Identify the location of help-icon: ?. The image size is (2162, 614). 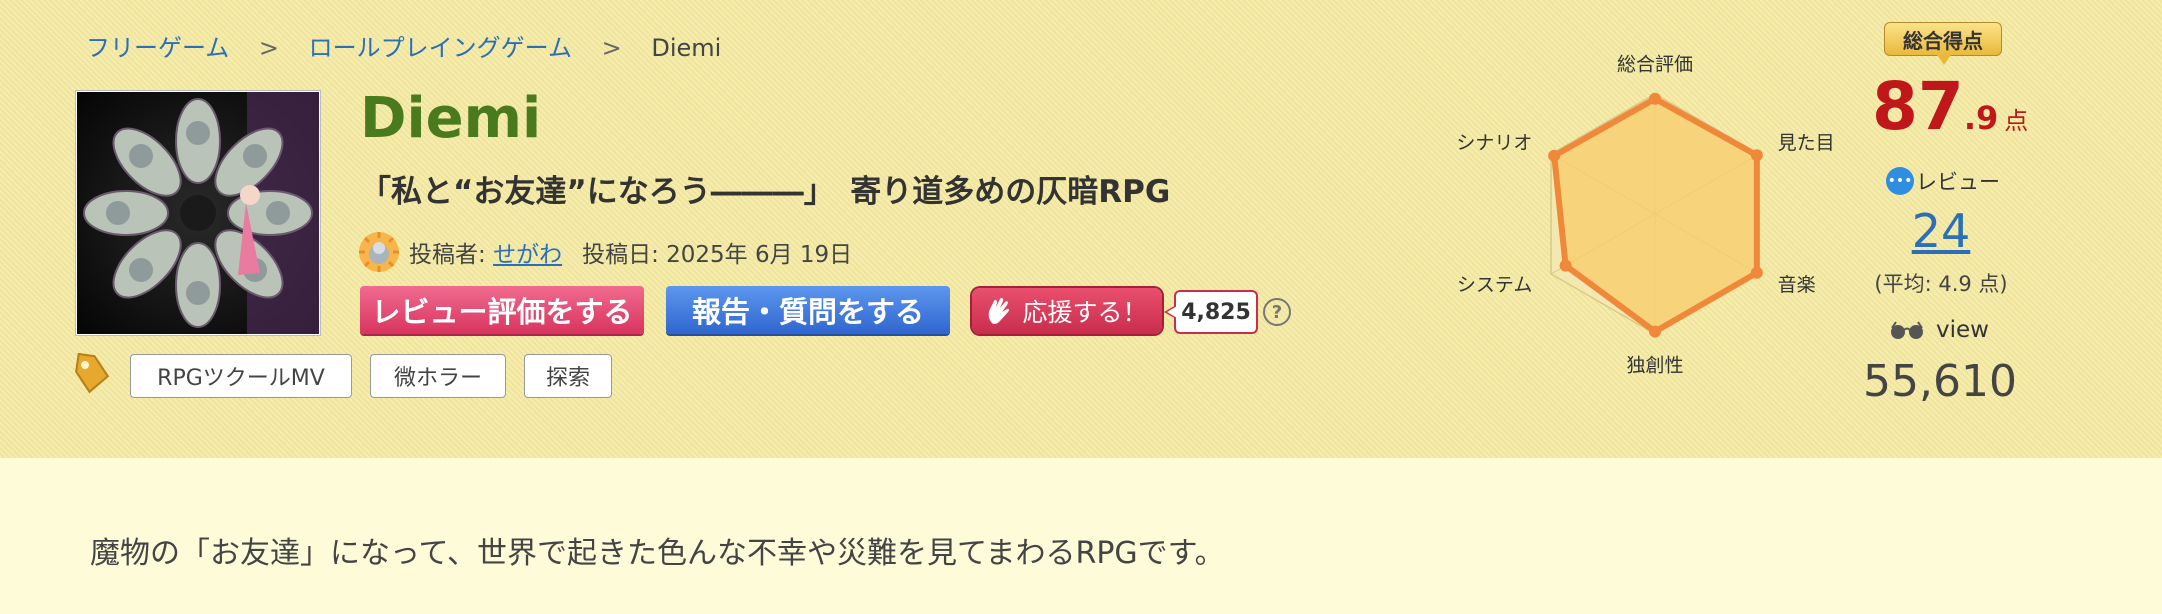
(1277, 312).